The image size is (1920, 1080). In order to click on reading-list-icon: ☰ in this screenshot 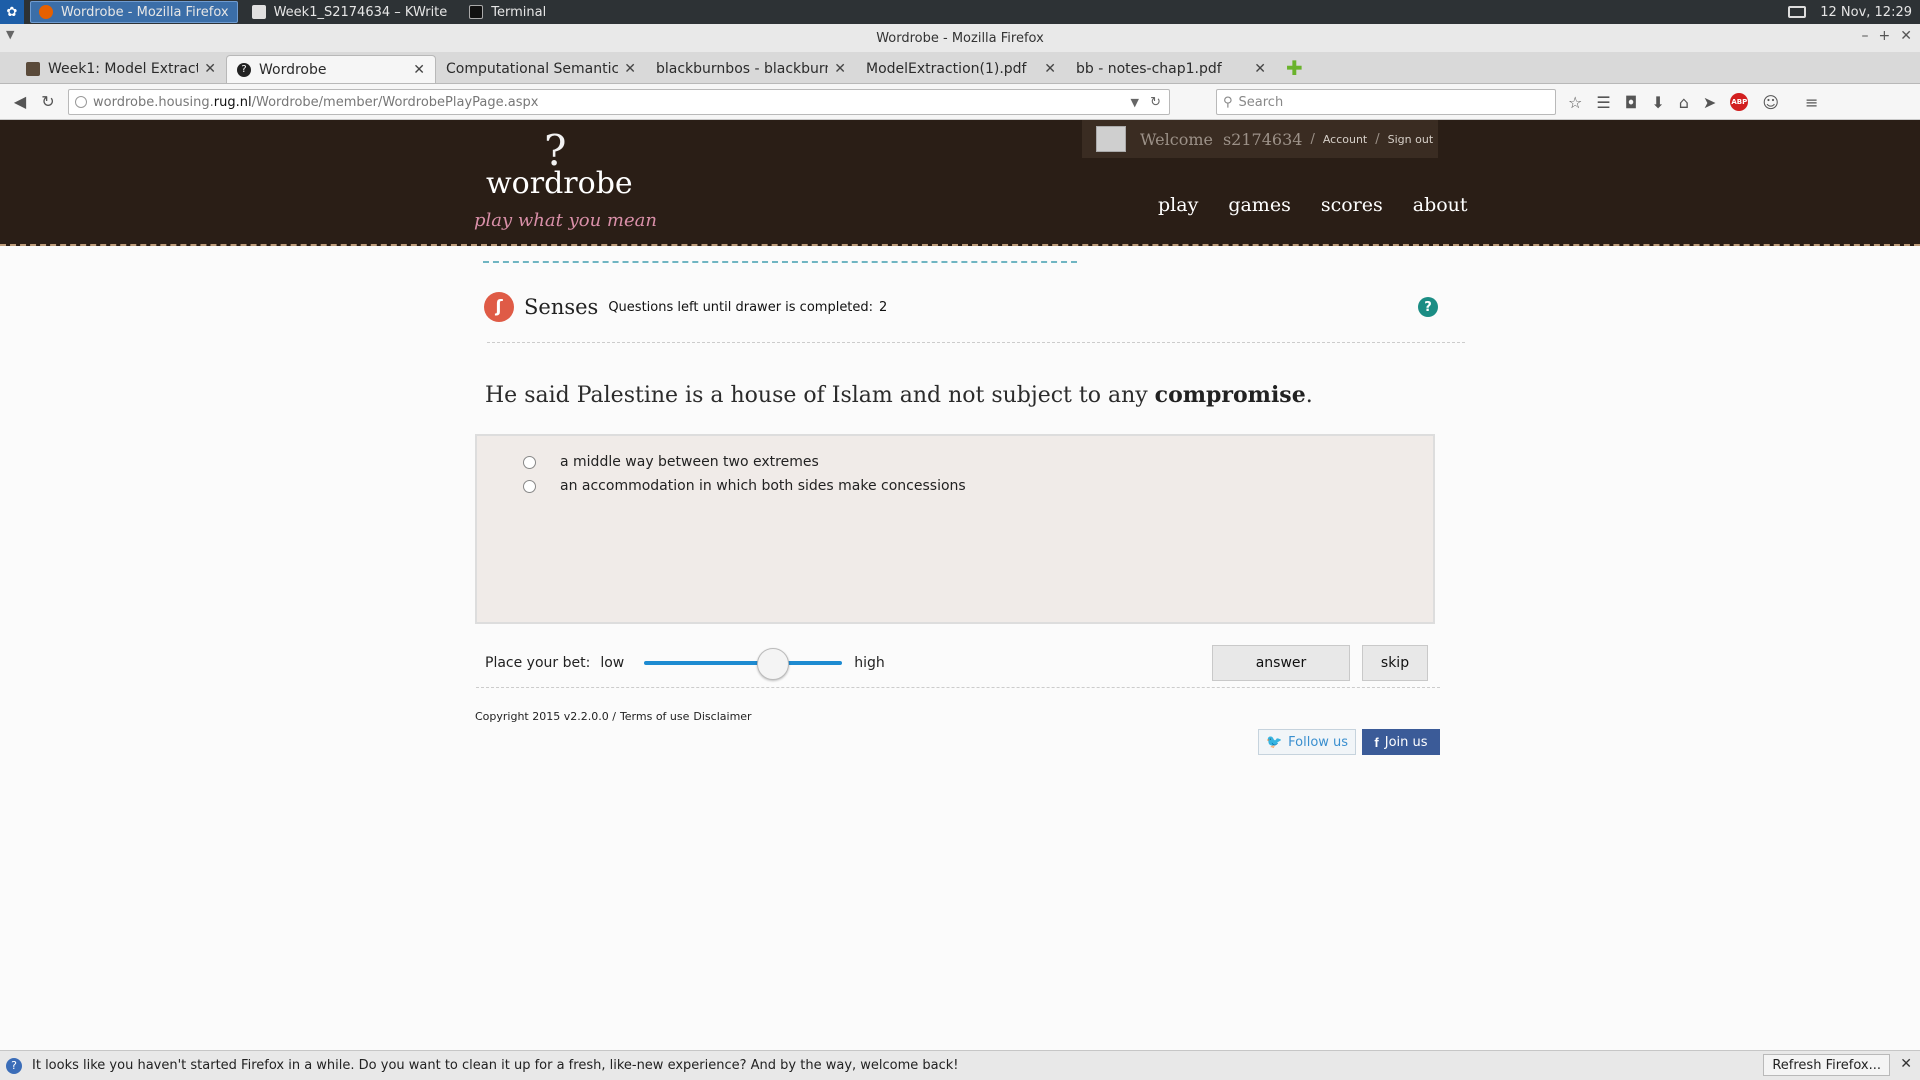, I will do `click(1603, 102)`.